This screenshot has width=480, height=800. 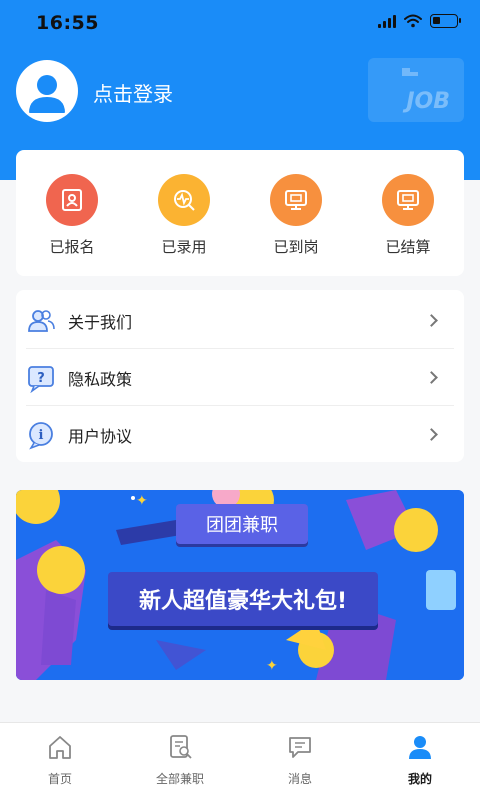 What do you see at coordinates (420, 761) in the screenshot?
I see `tab-mine: 我的` at bounding box center [420, 761].